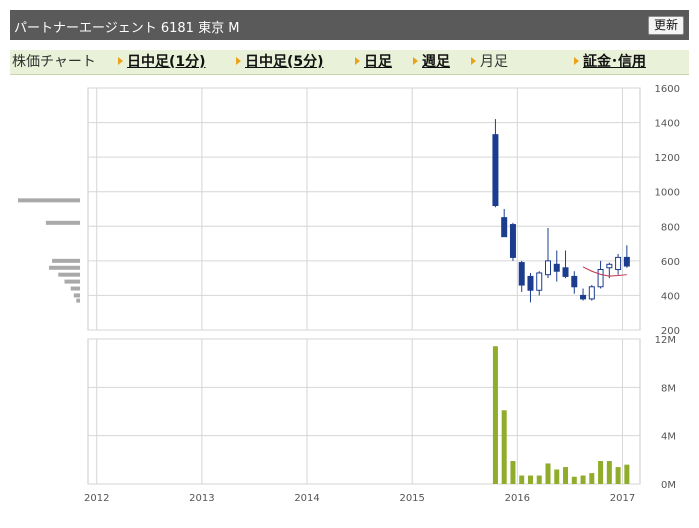 The height and width of the screenshot is (528, 699). I want to click on tab-weekly: 週足, so click(431, 62).